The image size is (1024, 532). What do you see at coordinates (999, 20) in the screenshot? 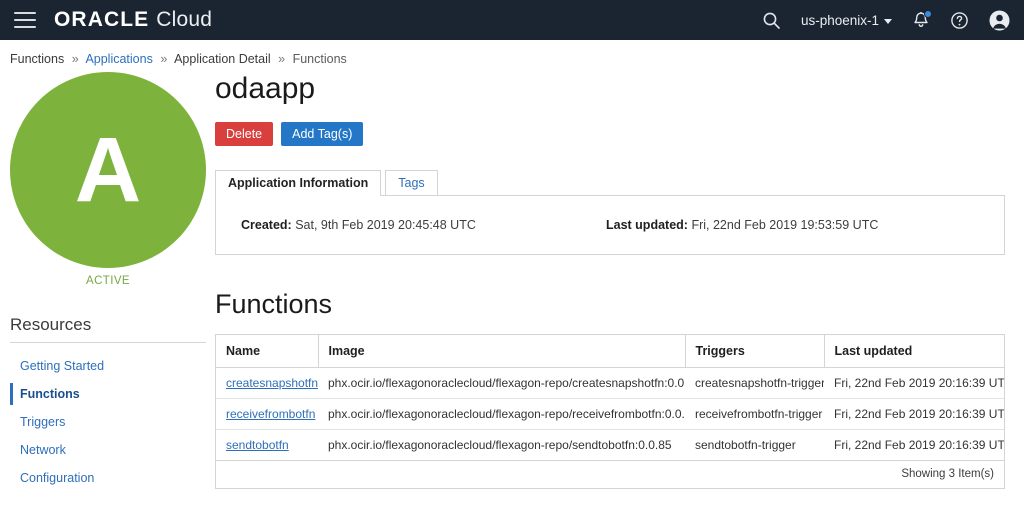
I see `user-avatar-icon` at bounding box center [999, 20].